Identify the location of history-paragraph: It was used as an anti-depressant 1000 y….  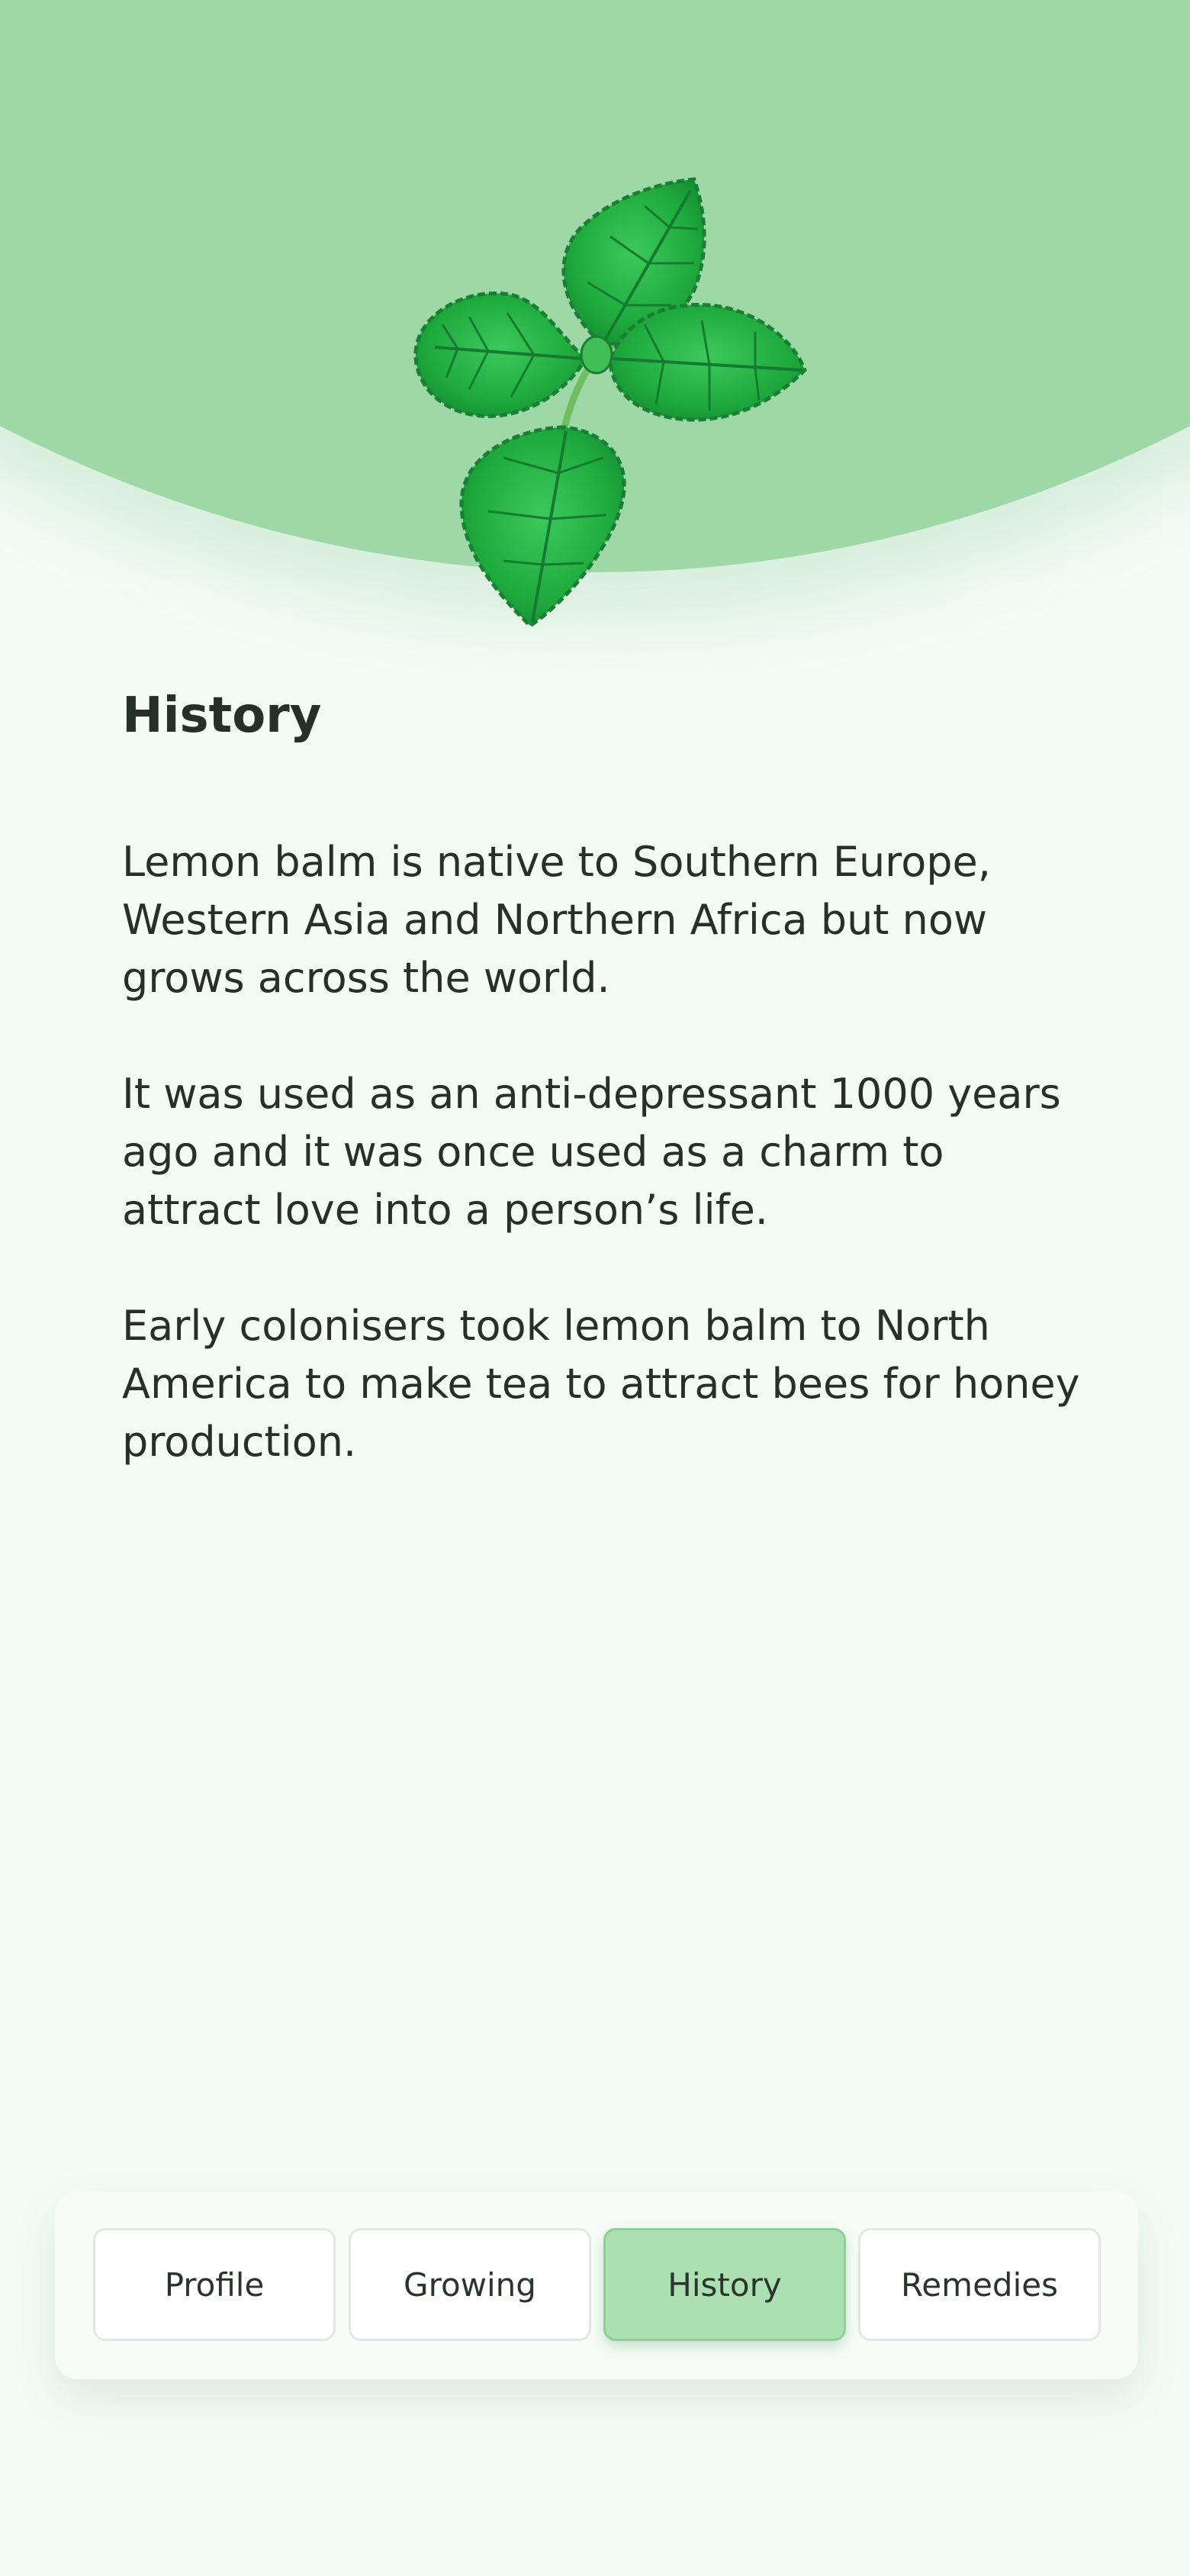
(591, 1152).